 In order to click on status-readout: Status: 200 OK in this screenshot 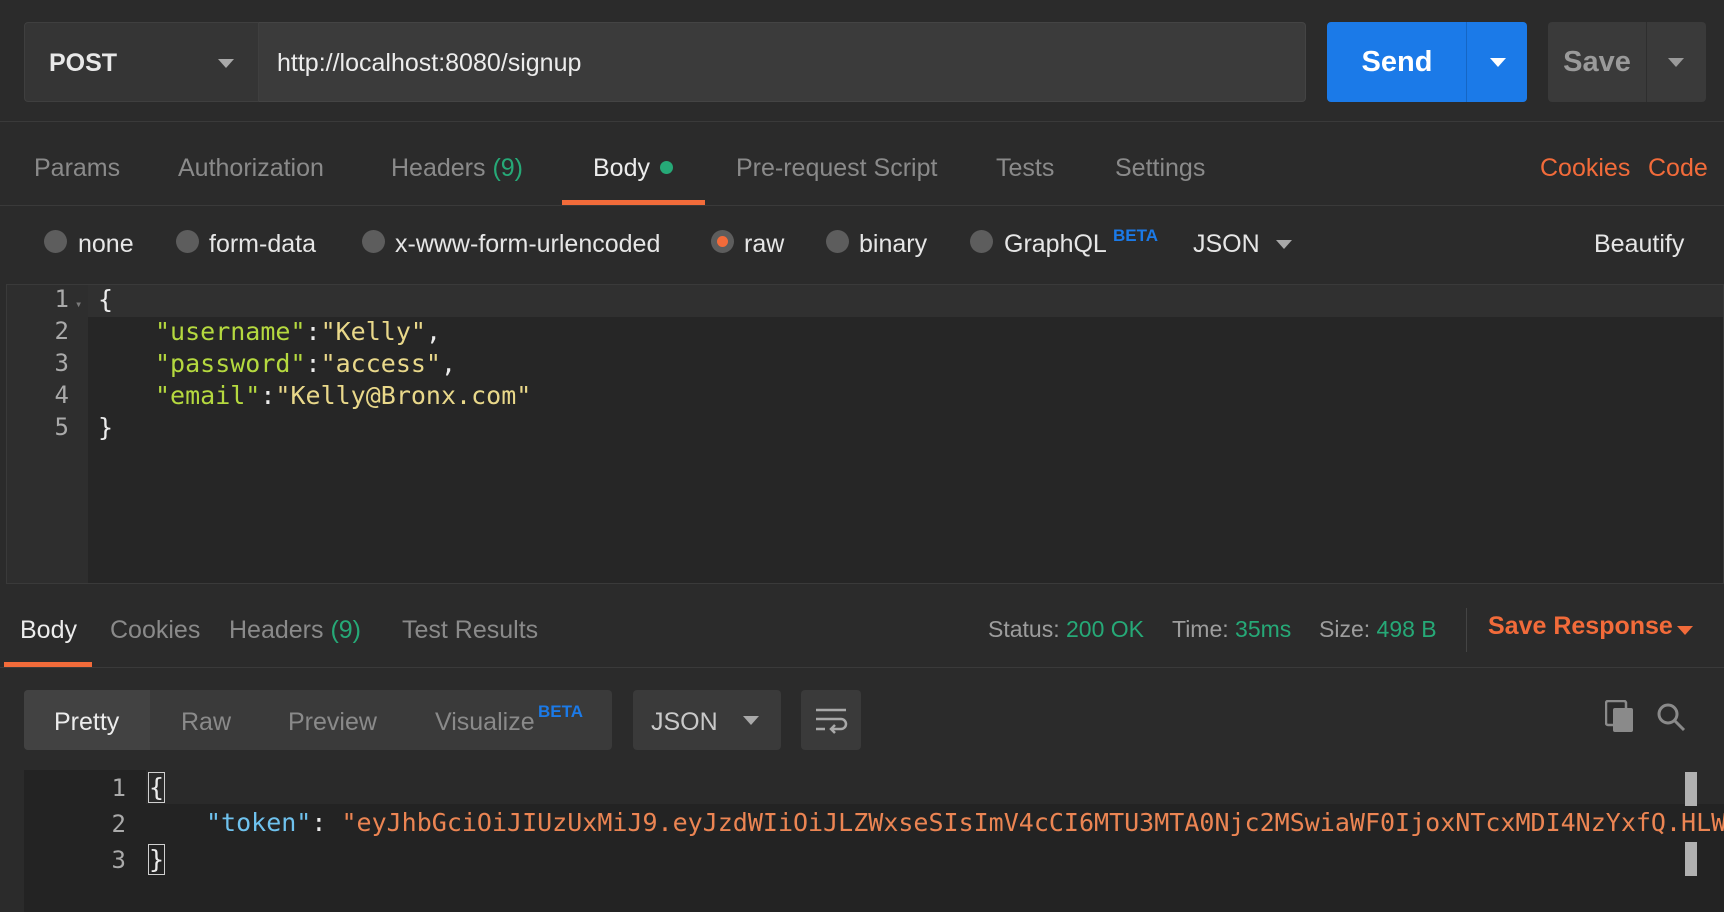, I will do `click(1066, 629)`.